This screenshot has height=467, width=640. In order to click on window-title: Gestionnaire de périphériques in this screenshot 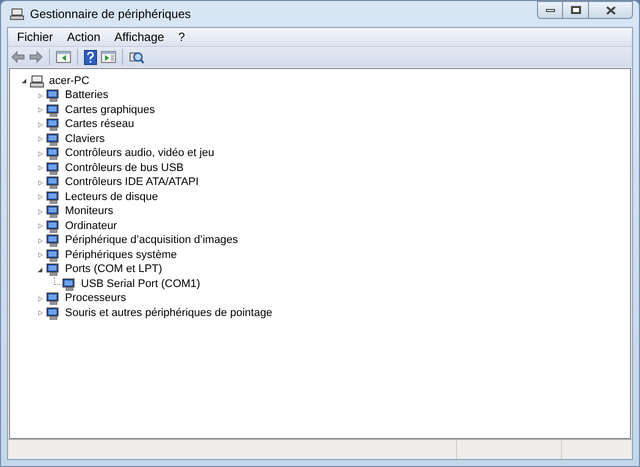, I will do `click(110, 14)`.